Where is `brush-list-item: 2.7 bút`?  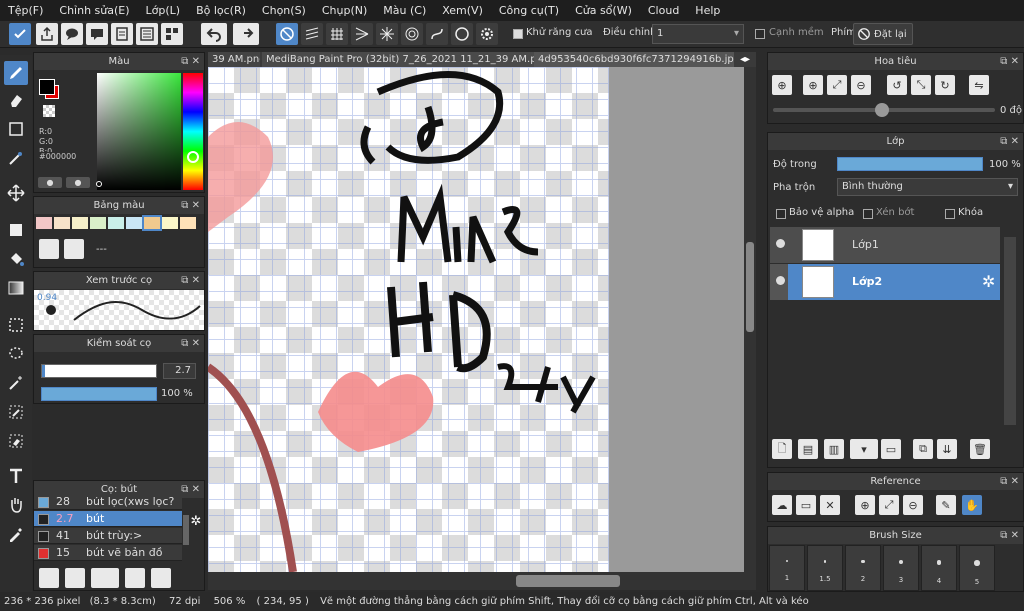
brush-list-item: 2.7 bút is located at coordinates (108, 519).